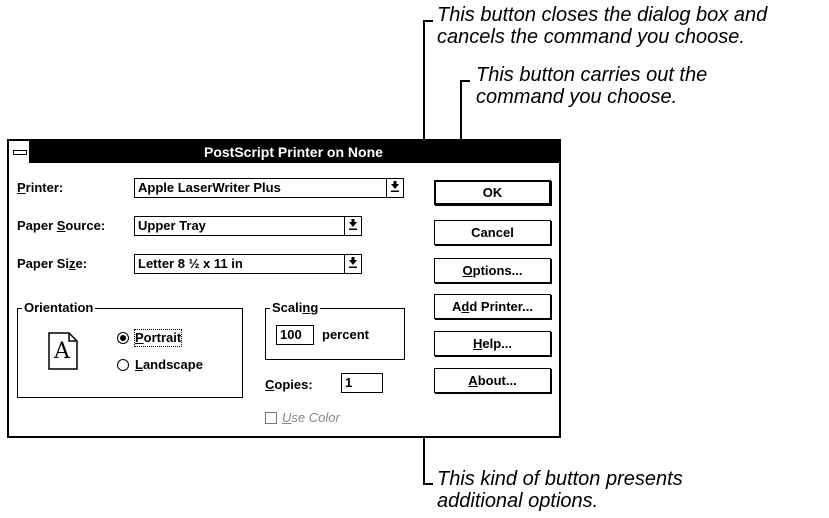 This screenshot has height=518, width=829. I want to click on ok-button: OK, so click(492, 192).